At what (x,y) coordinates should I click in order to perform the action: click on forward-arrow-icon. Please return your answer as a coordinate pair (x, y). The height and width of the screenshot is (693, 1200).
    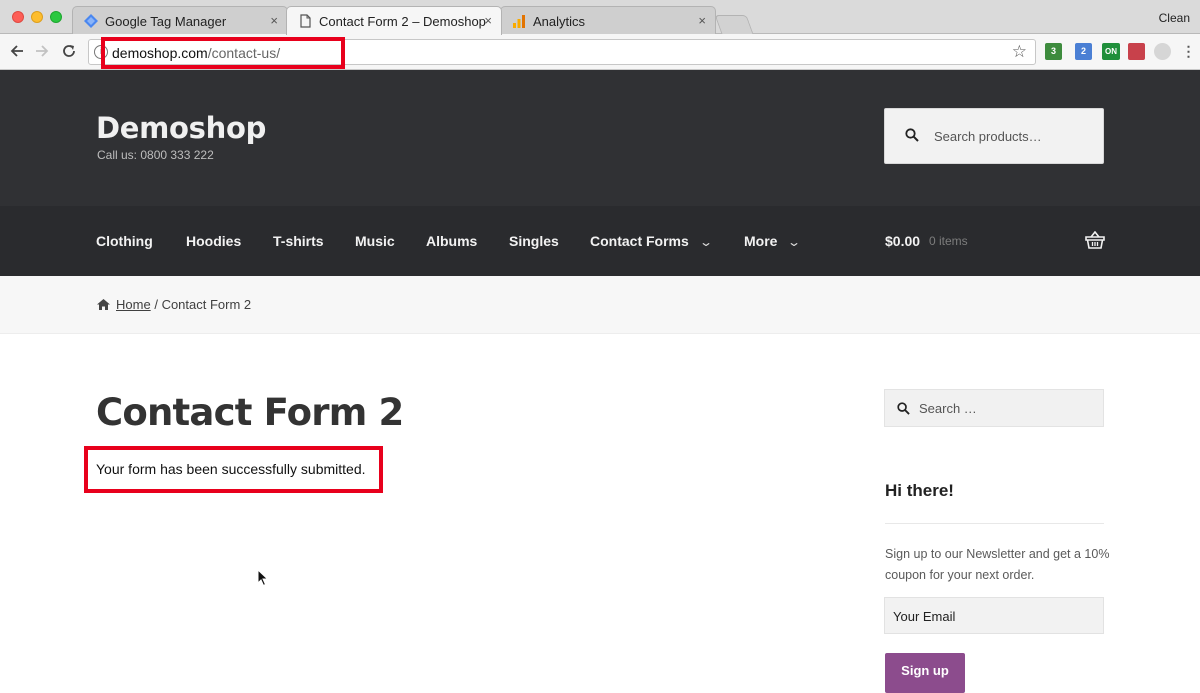
    Looking at the image, I should click on (42, 51).